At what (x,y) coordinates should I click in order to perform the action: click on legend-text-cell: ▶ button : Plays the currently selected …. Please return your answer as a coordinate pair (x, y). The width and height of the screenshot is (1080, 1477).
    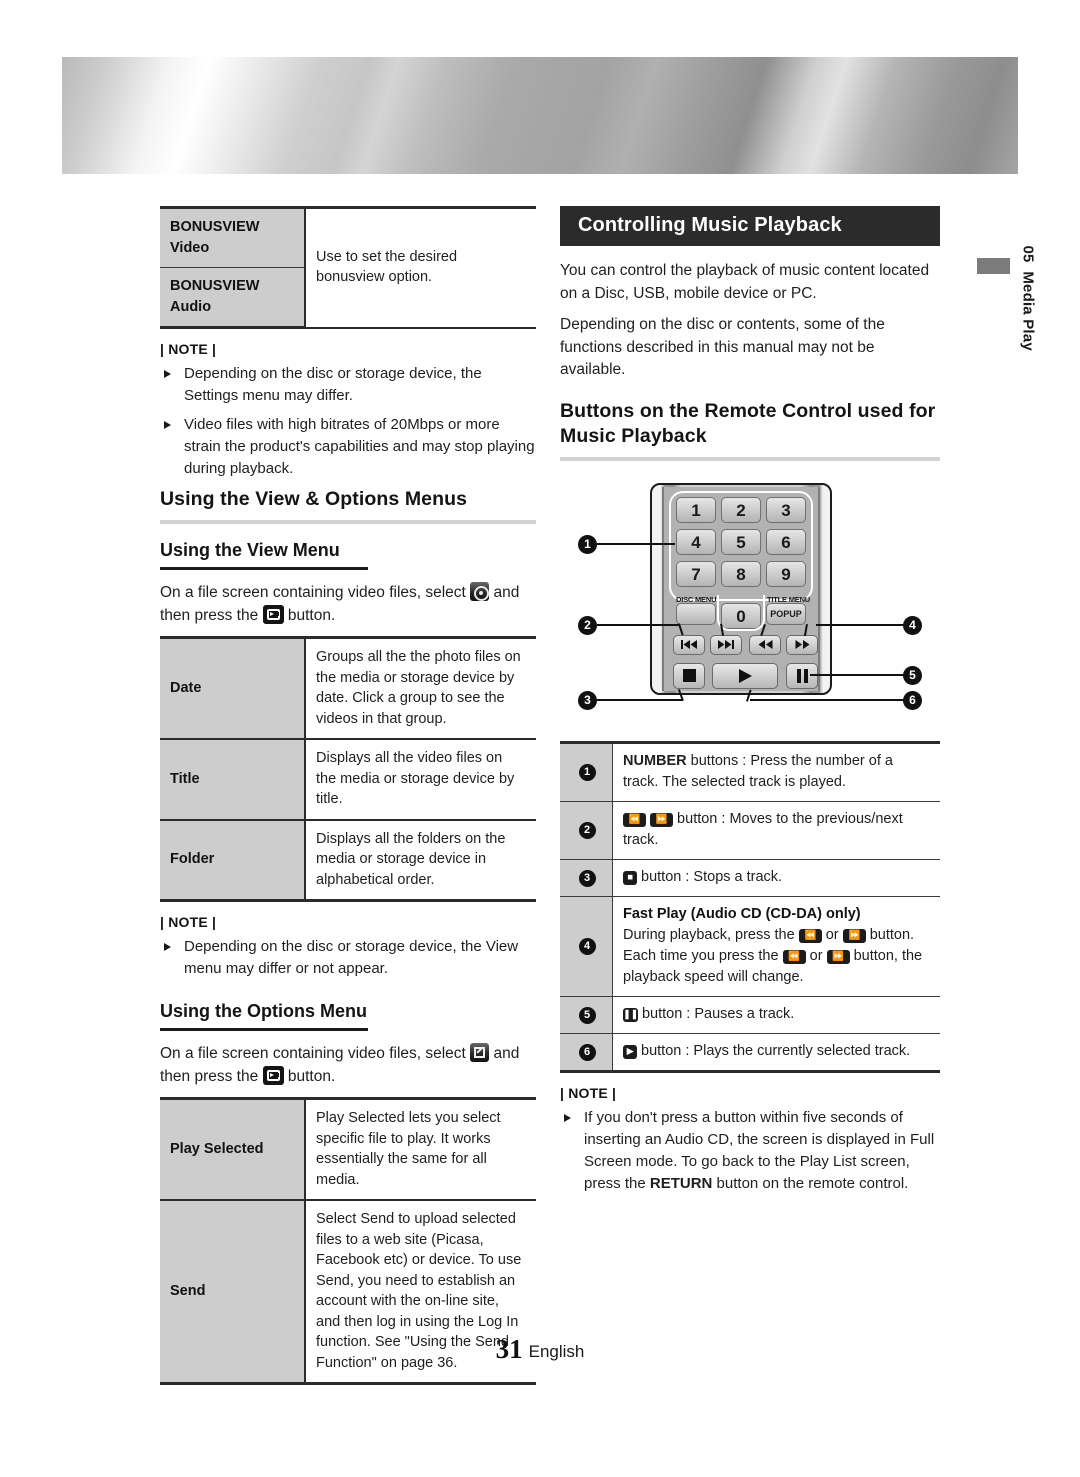
    Looking at the image, I should click on (776, 1053).